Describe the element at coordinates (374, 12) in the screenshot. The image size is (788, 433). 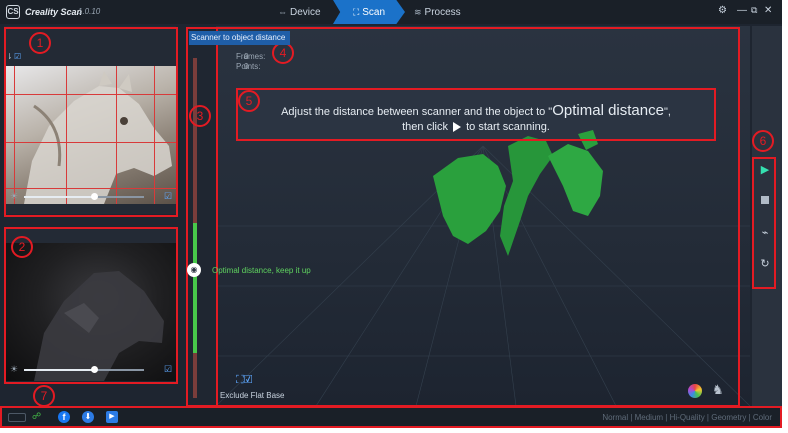
I see `step-scan-label: Scan` at that location.